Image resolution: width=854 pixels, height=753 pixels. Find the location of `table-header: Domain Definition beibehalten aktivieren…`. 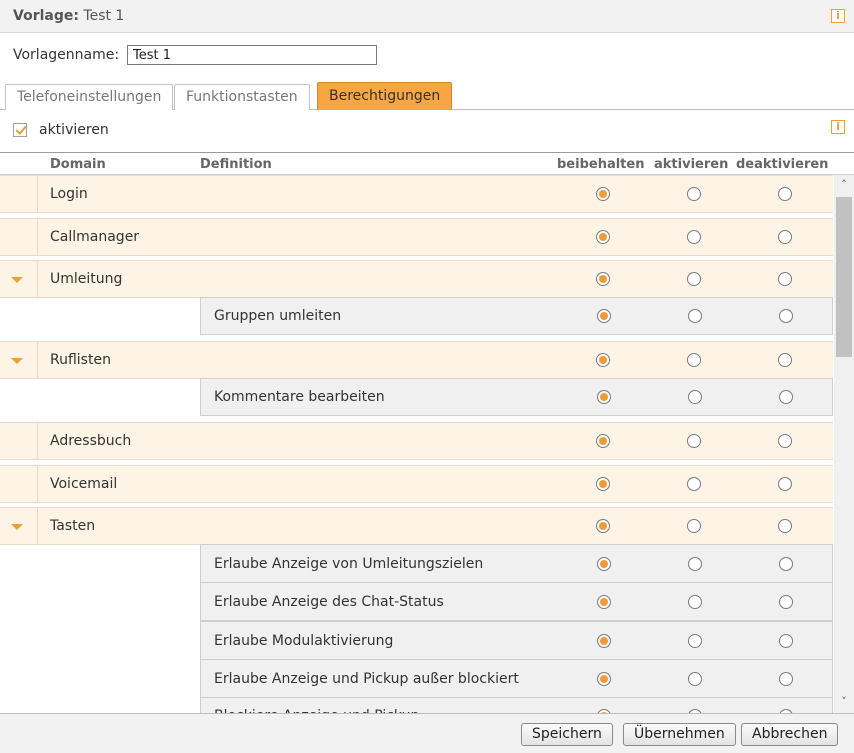

table-header: Domain Definition beibehalten aktivieren… is located at coordinates (427, 163).